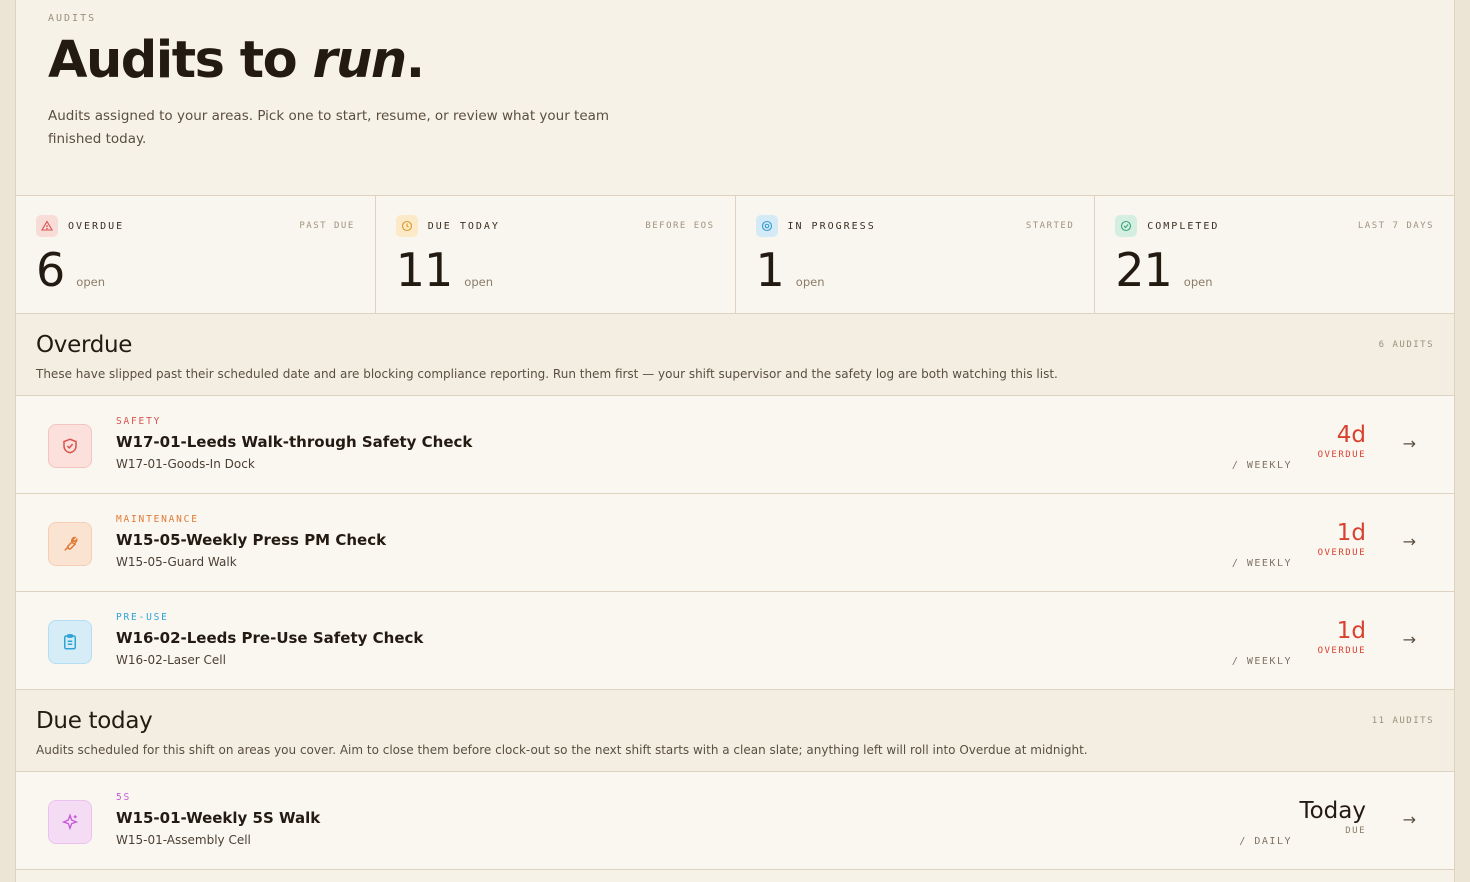 The image size is (1470, 882). Describe the element at coordinates (50, 270) in the screenshot. I see `stat-value: 6` at that location.